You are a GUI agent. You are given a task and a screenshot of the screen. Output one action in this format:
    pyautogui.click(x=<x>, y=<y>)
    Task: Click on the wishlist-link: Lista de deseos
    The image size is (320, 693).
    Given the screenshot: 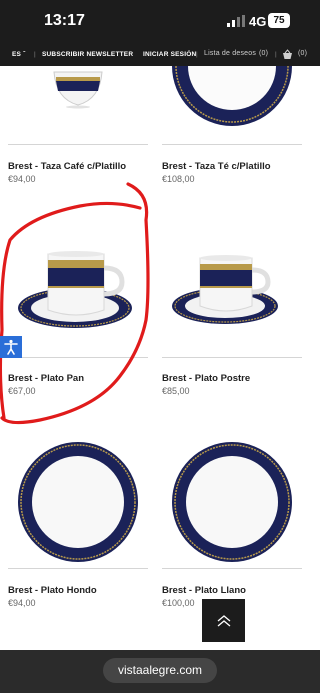 What is the action you would take?
    pyautogui.click(x=230, y=53)
    